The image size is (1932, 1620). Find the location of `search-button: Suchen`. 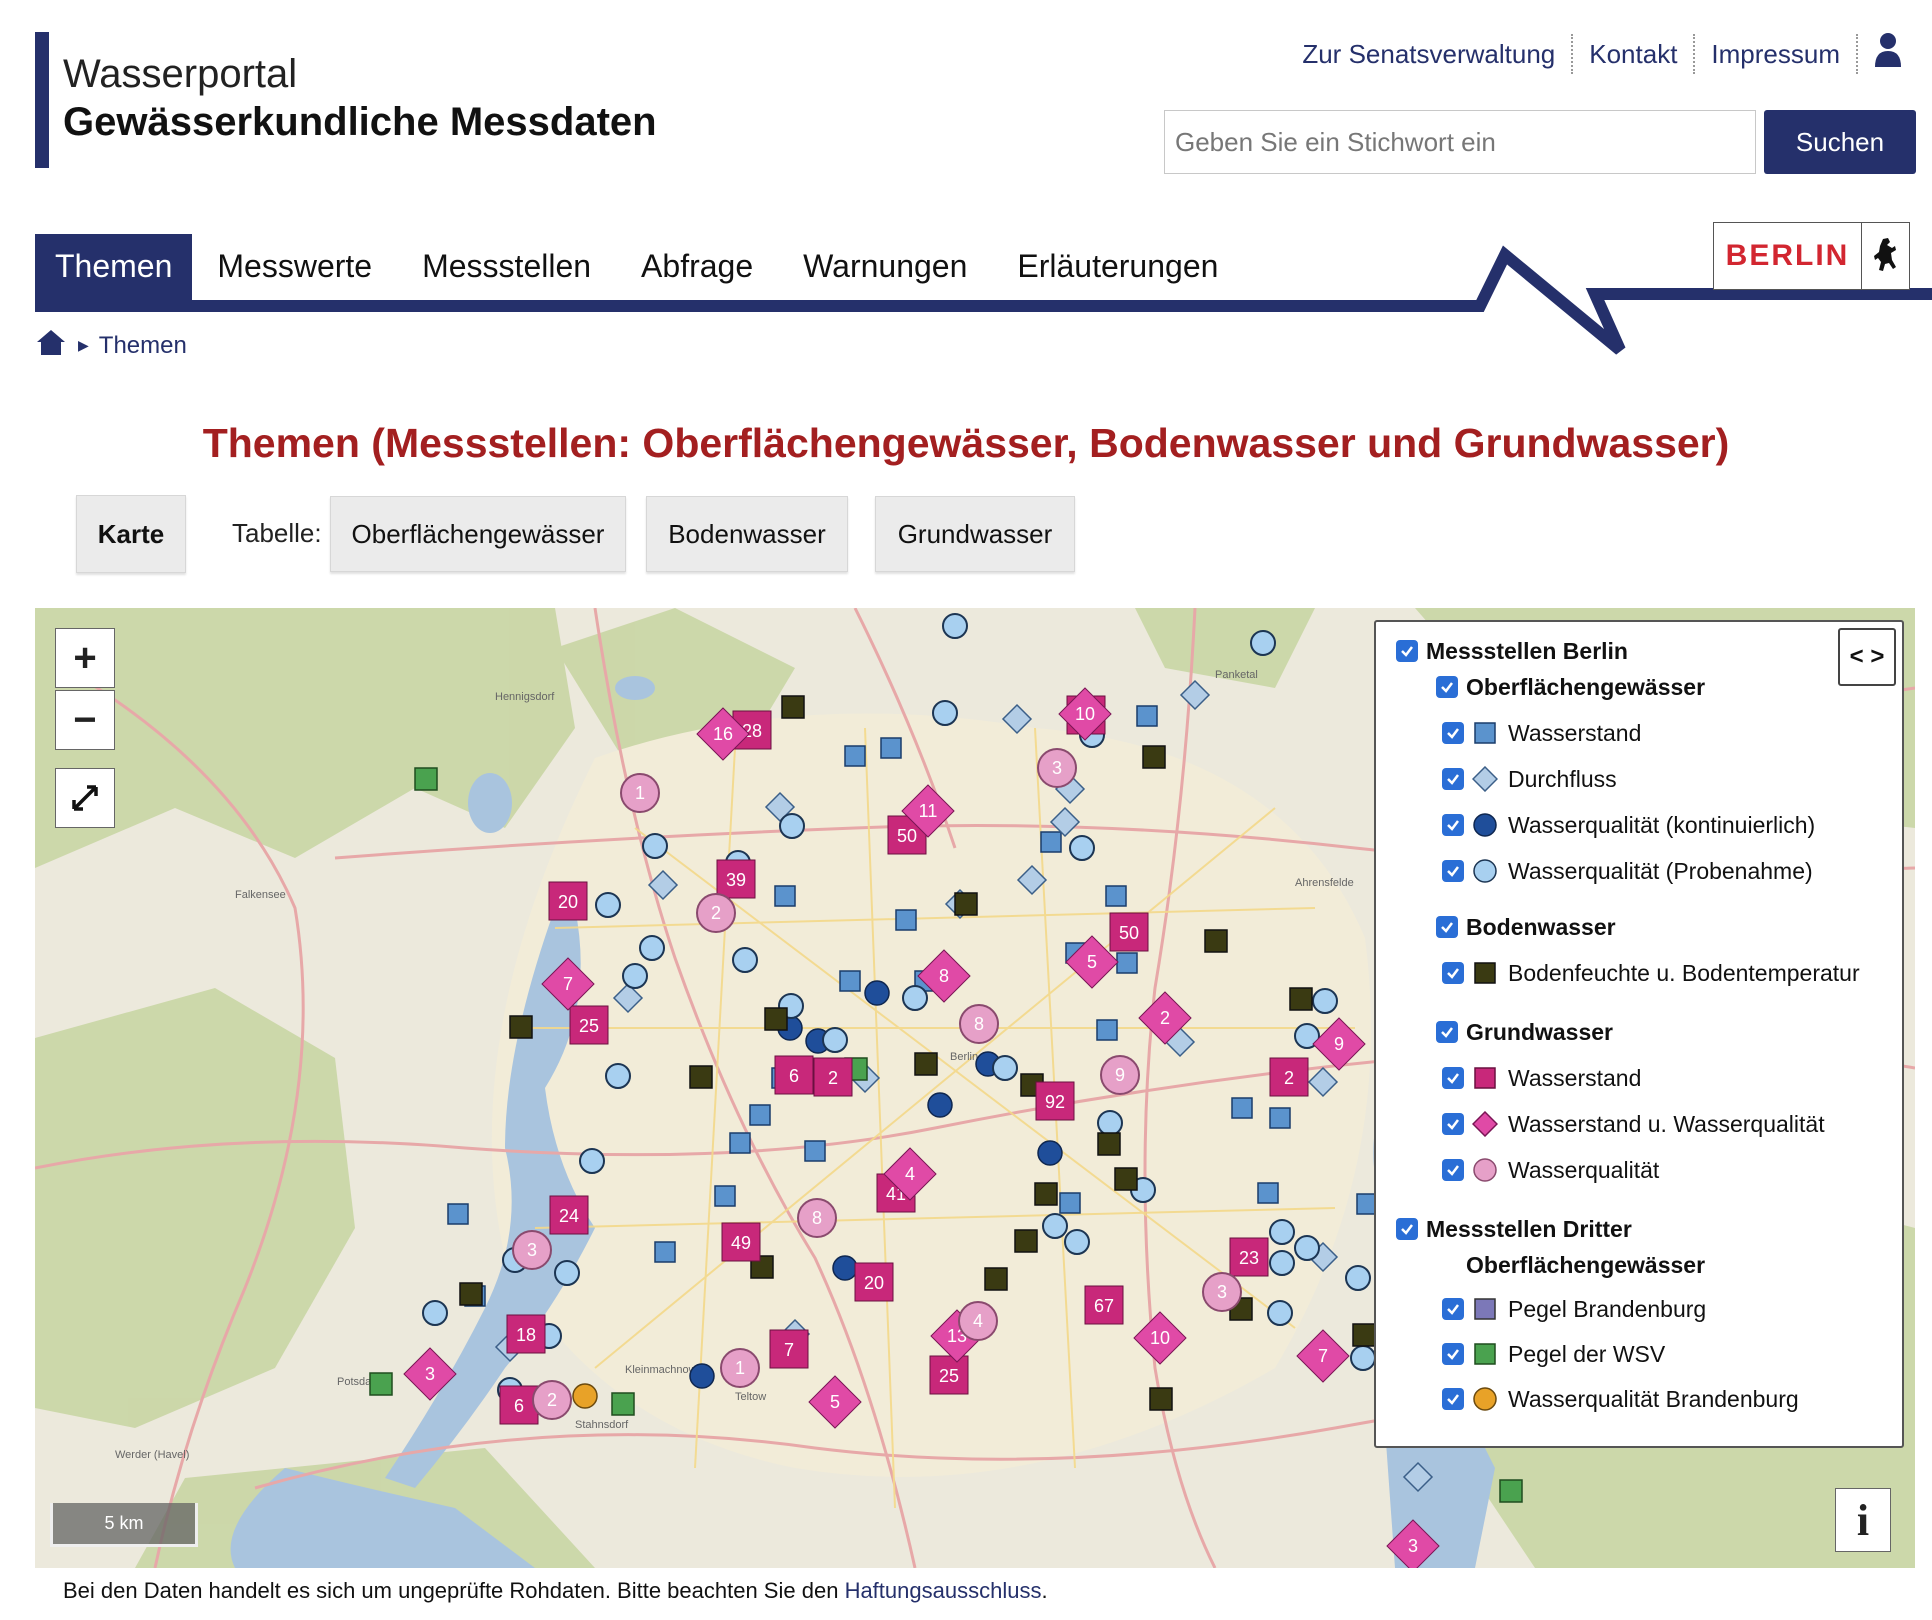

search-button: Suchen is located at coordinates (1840, 142).